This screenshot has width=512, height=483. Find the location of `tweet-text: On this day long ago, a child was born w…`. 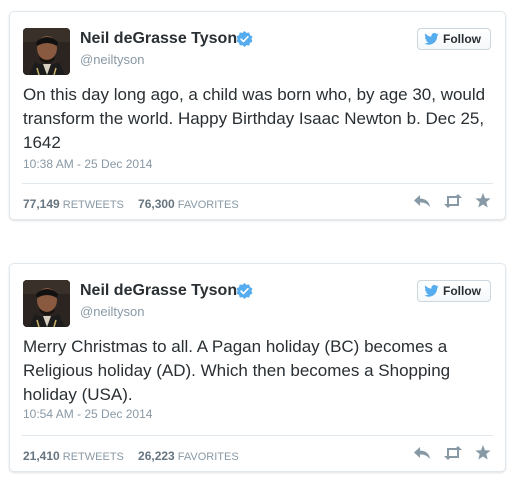

tweet-text: On this day long ago, a child was born w… is located at coordinates (254, 118).